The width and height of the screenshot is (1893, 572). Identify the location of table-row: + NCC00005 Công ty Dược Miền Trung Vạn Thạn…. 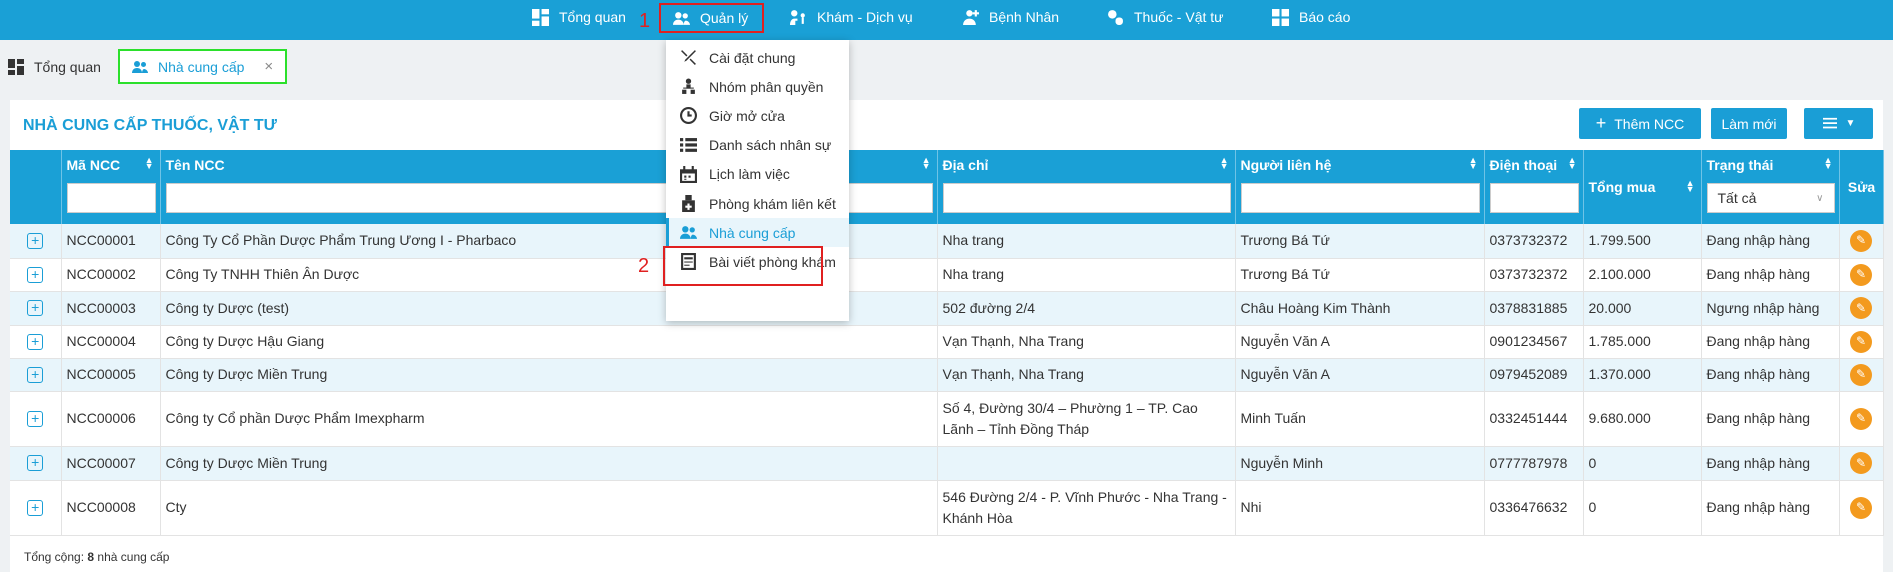
(947, 375).